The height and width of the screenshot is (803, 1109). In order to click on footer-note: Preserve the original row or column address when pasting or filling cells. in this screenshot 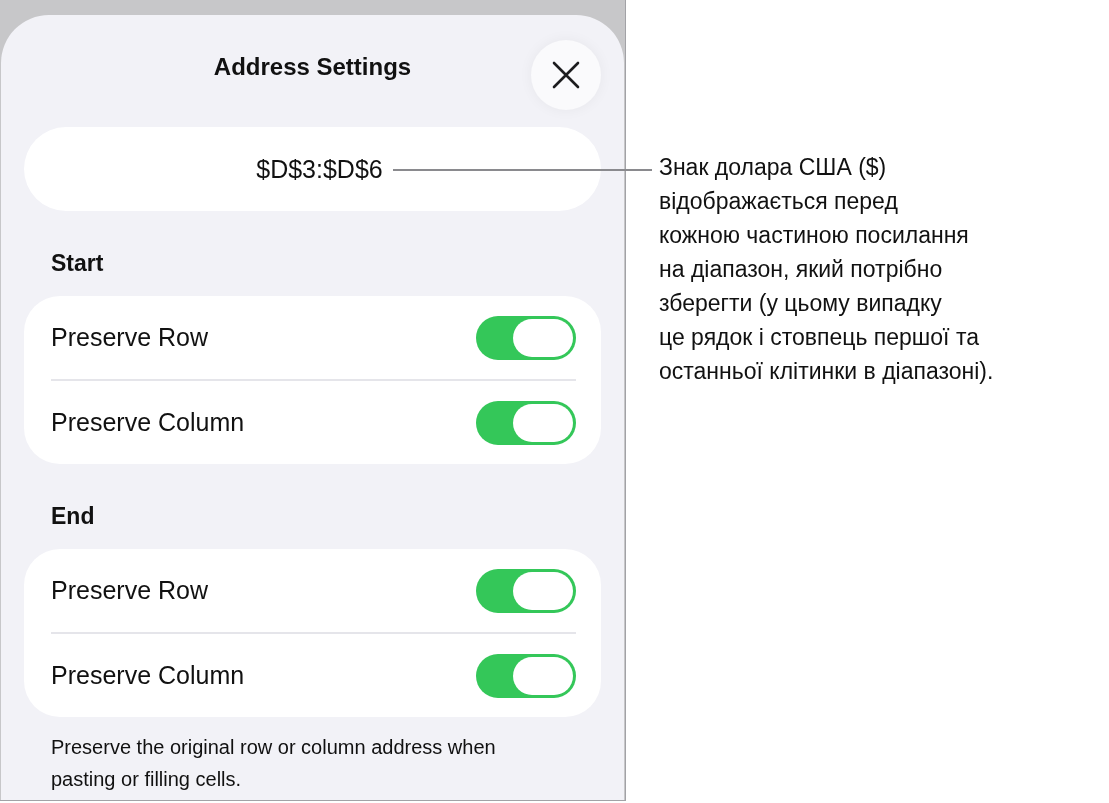, I will do `click(274, 763)`.